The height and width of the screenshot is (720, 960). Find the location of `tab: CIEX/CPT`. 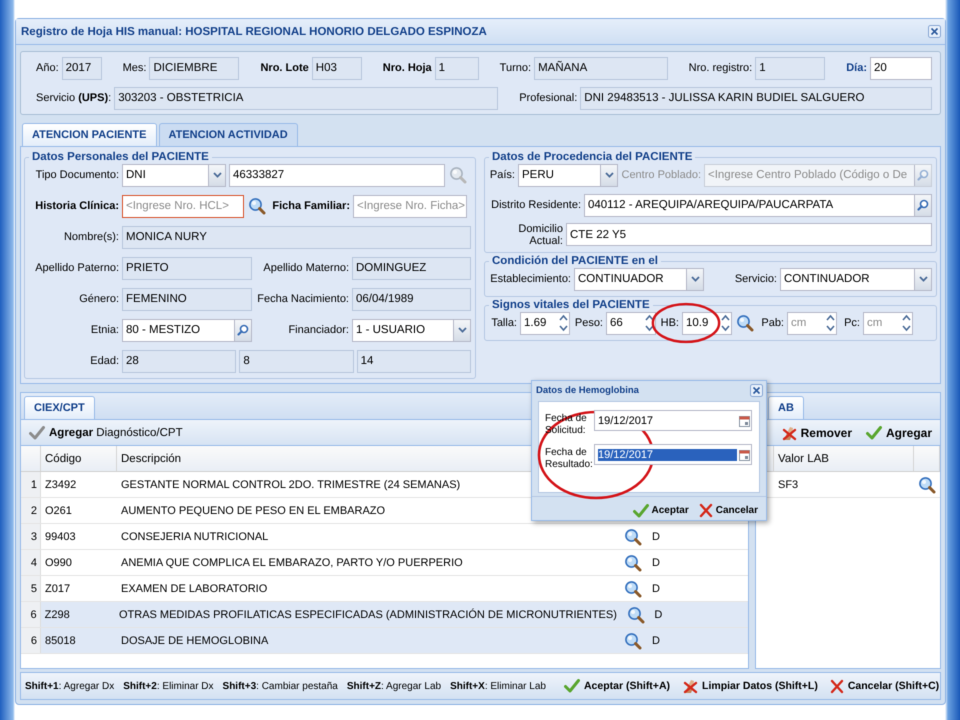

tab: CIEX/CPT is located at coordinates (59, 407).